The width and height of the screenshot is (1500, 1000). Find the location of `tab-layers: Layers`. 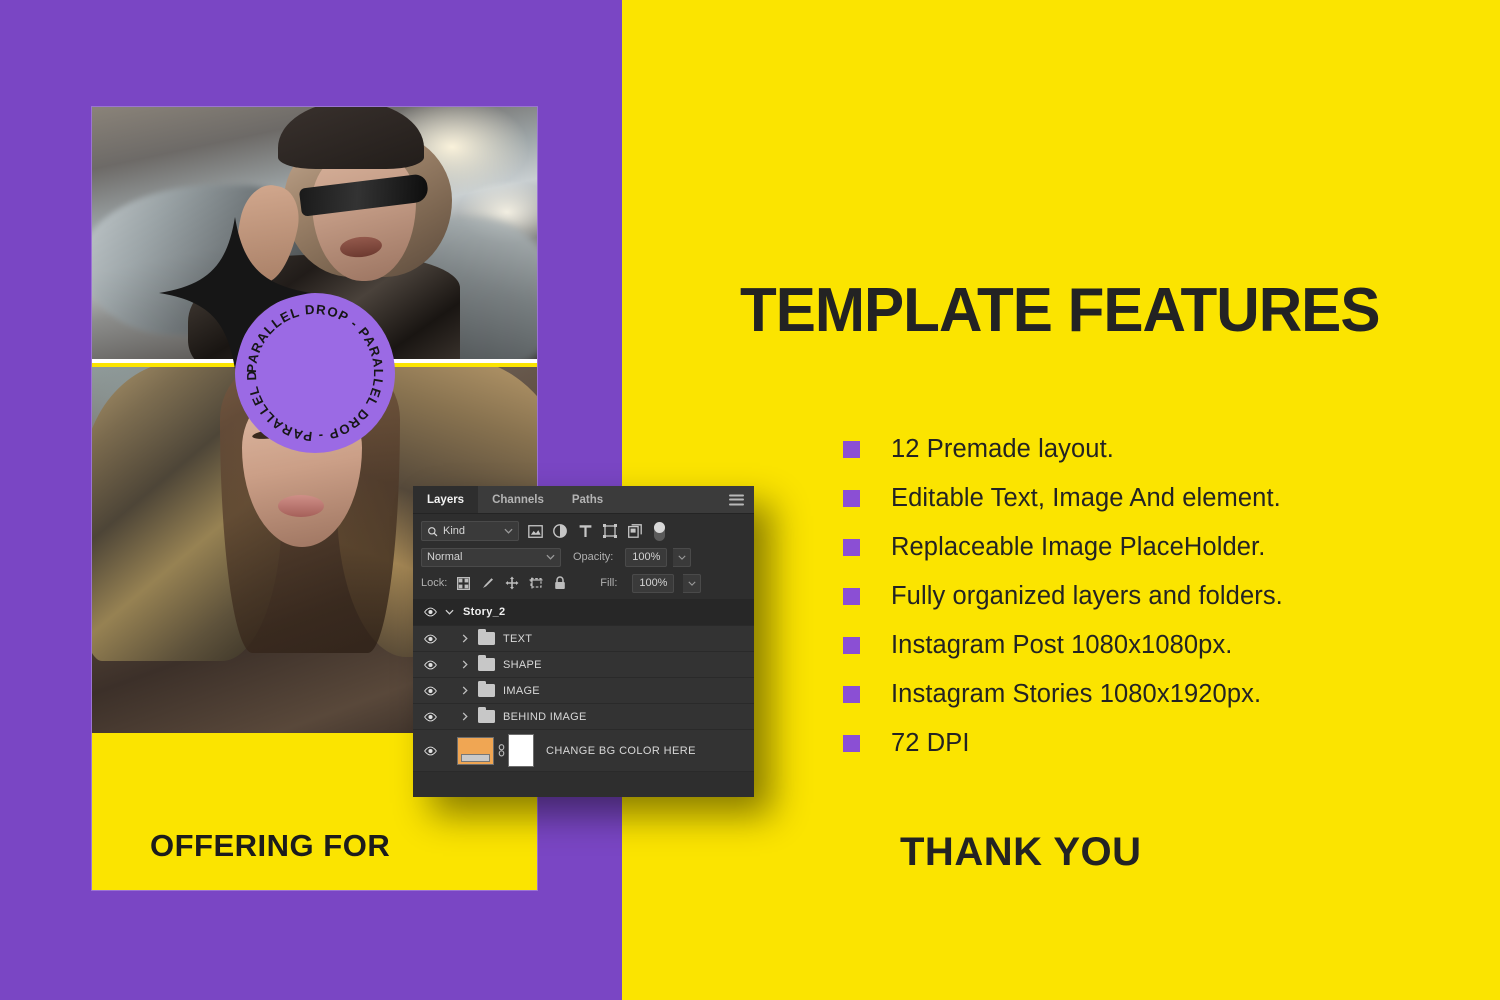

tab-layers: Layers is located at coordinates (446, 499).